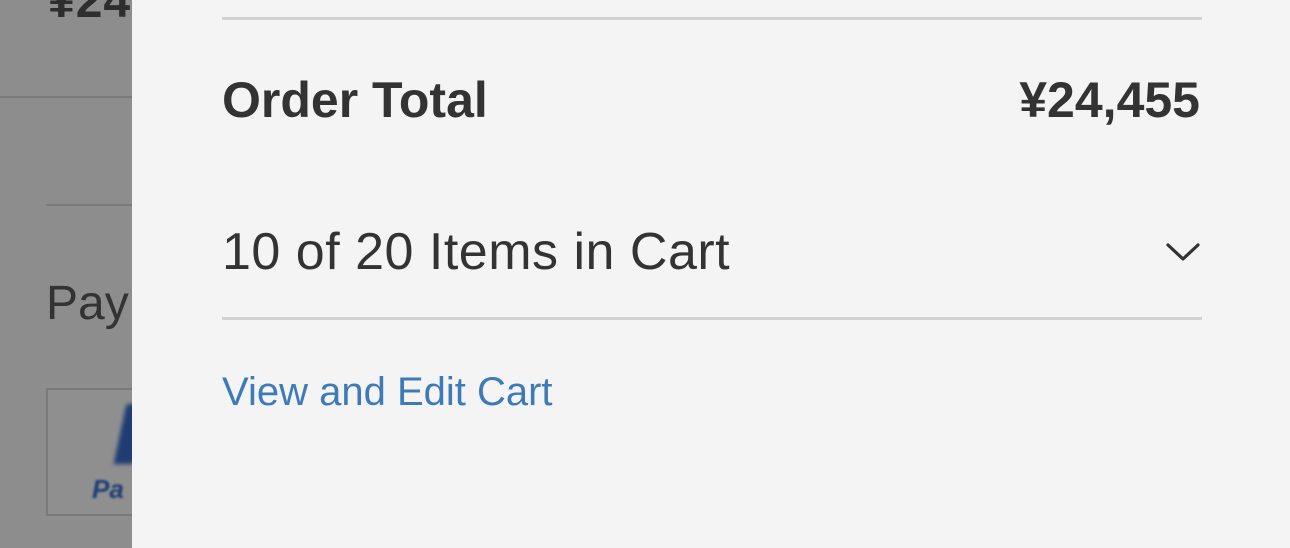 Image resolution: width=1290 pixels, height=548 pixels. Describe the element at coordinates (90, 14) in the screenshot. I see `background-price: ¥24` at that location.